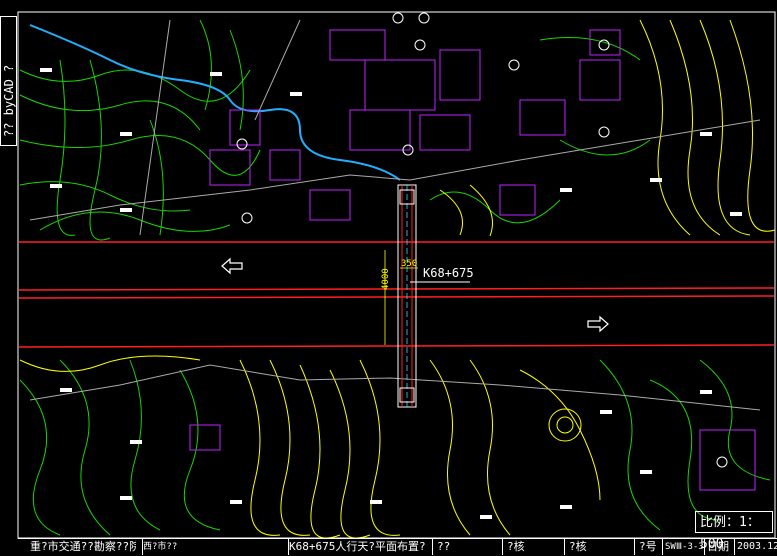 This screenshot has width=777, height=556. Describe the element at coordinates (601, 547) in the screenshot. I see `cell-check: ?核` at that location.